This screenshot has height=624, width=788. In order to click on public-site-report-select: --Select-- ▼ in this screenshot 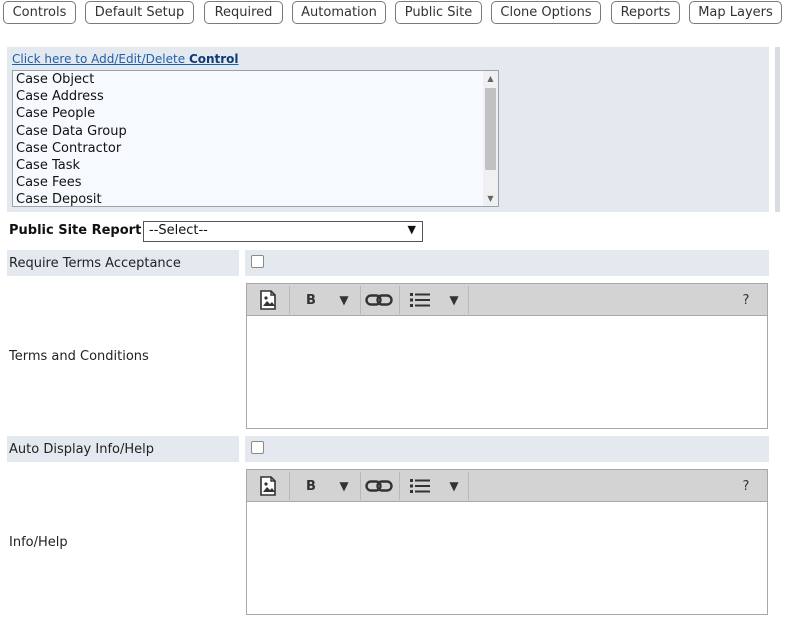, I will do `click(283, 231)`.